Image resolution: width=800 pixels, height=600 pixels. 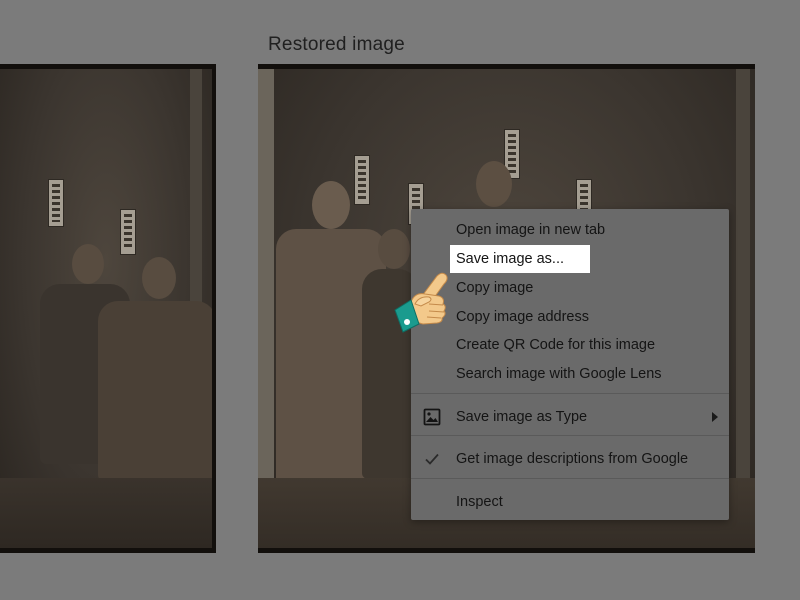 I want to click on menu-item-search-google-lens: Search image with Google Lens, so click(x=570, y=374).